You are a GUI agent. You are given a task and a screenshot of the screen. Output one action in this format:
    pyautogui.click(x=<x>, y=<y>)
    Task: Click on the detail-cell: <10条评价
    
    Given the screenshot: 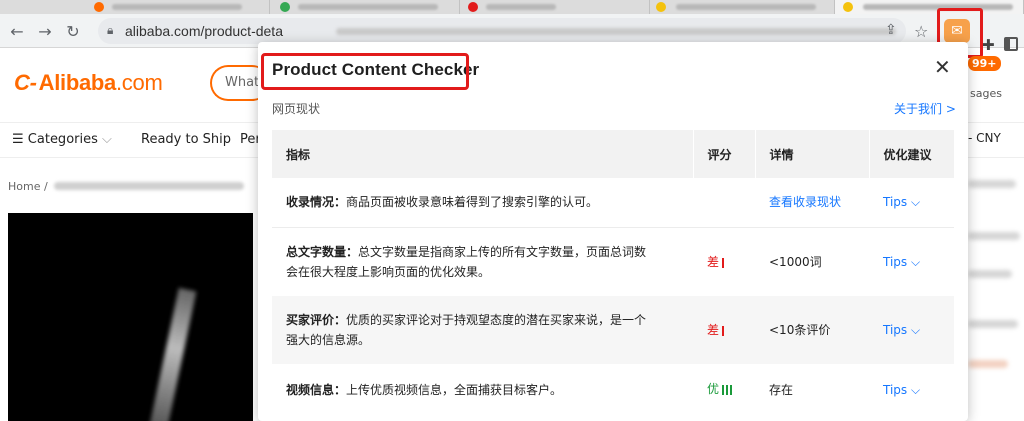 What is the action you would take?
    pyautogui.click(x=812, y=330)
    